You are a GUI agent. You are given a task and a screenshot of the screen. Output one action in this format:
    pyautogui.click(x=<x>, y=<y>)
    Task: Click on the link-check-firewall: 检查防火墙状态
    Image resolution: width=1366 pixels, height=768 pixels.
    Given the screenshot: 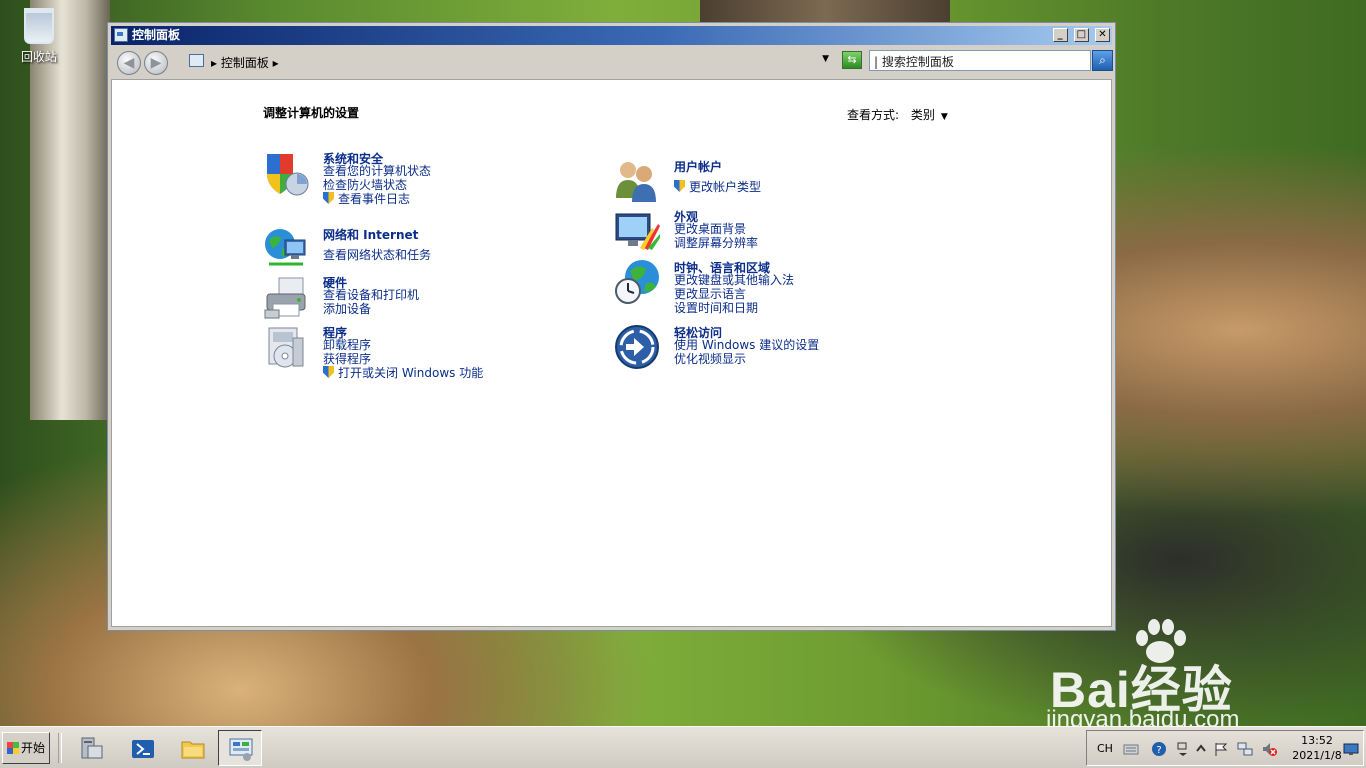 What is the action you would take?
    pyautogui.click(x=377, y=185)
    